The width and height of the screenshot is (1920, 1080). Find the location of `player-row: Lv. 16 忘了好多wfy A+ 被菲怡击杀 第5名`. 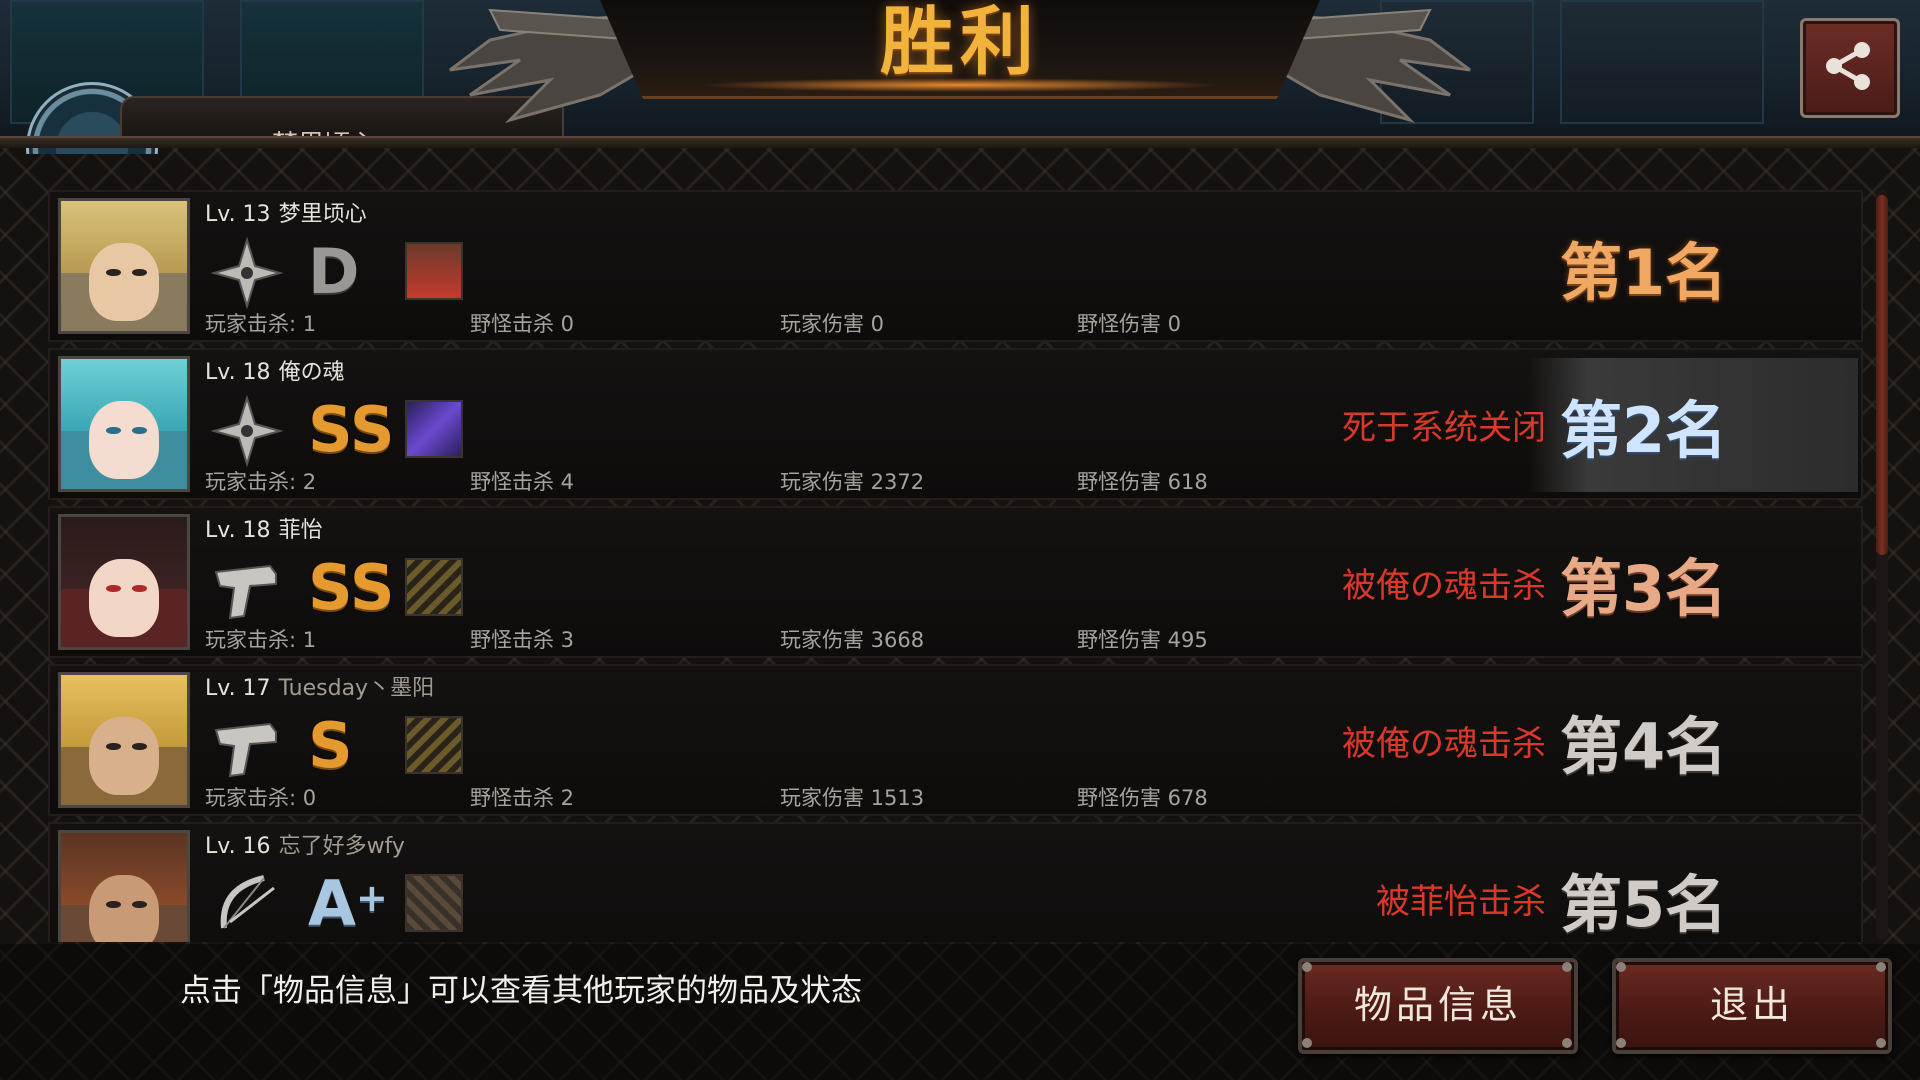

player-row: Lv. 16 忘了好多wfy A+ 被菲怡击杀 第5名 is located at coordinates (955, 882).